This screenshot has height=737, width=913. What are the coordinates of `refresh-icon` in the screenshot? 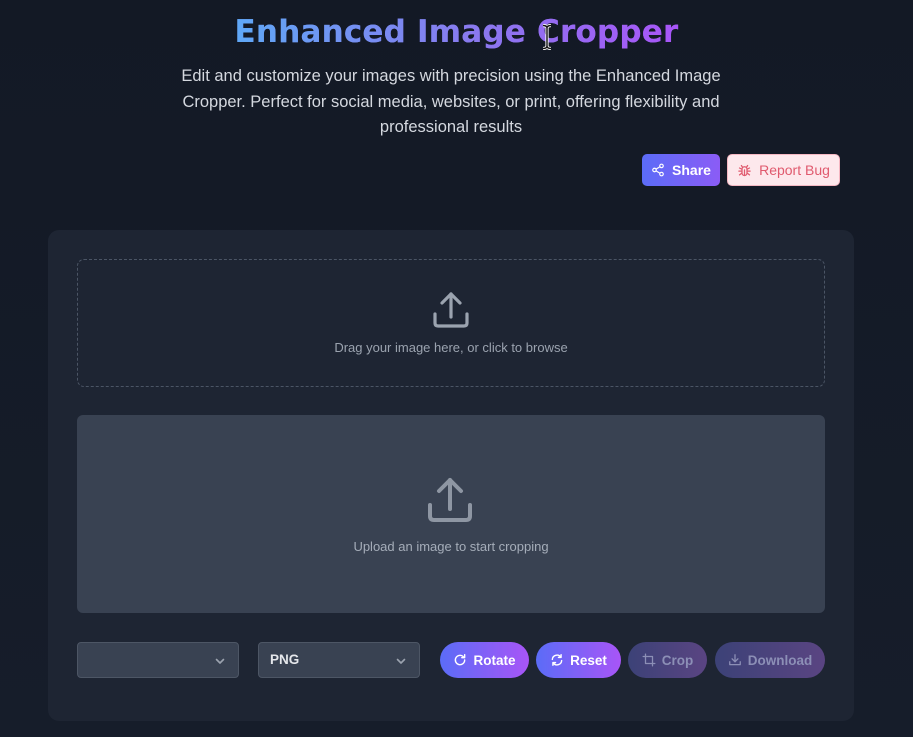 It's located at (557, 660).